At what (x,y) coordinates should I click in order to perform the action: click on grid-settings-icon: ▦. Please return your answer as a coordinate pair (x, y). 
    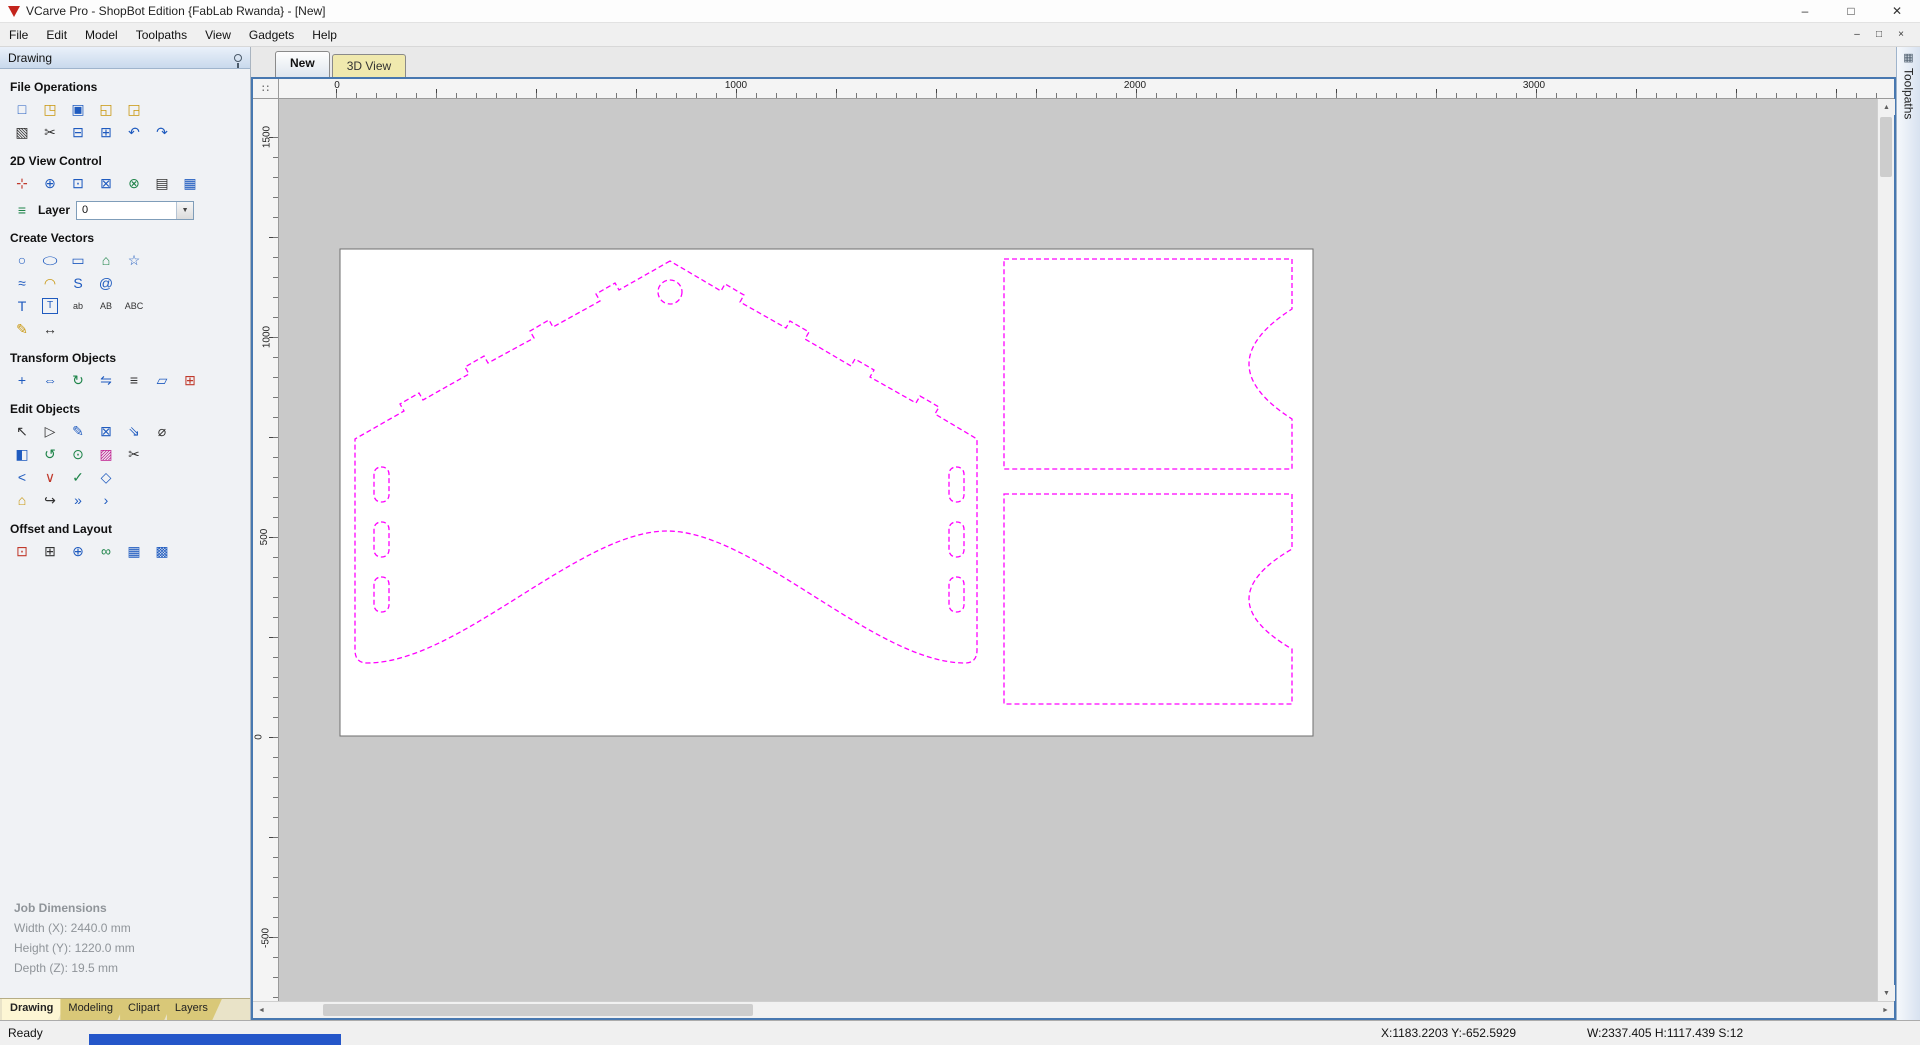
    Looking at the image, I should click on (190, 183).